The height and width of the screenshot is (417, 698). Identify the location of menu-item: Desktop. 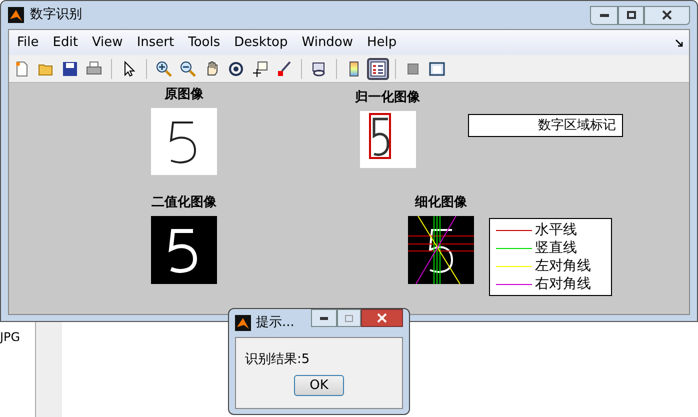
(261, 42).